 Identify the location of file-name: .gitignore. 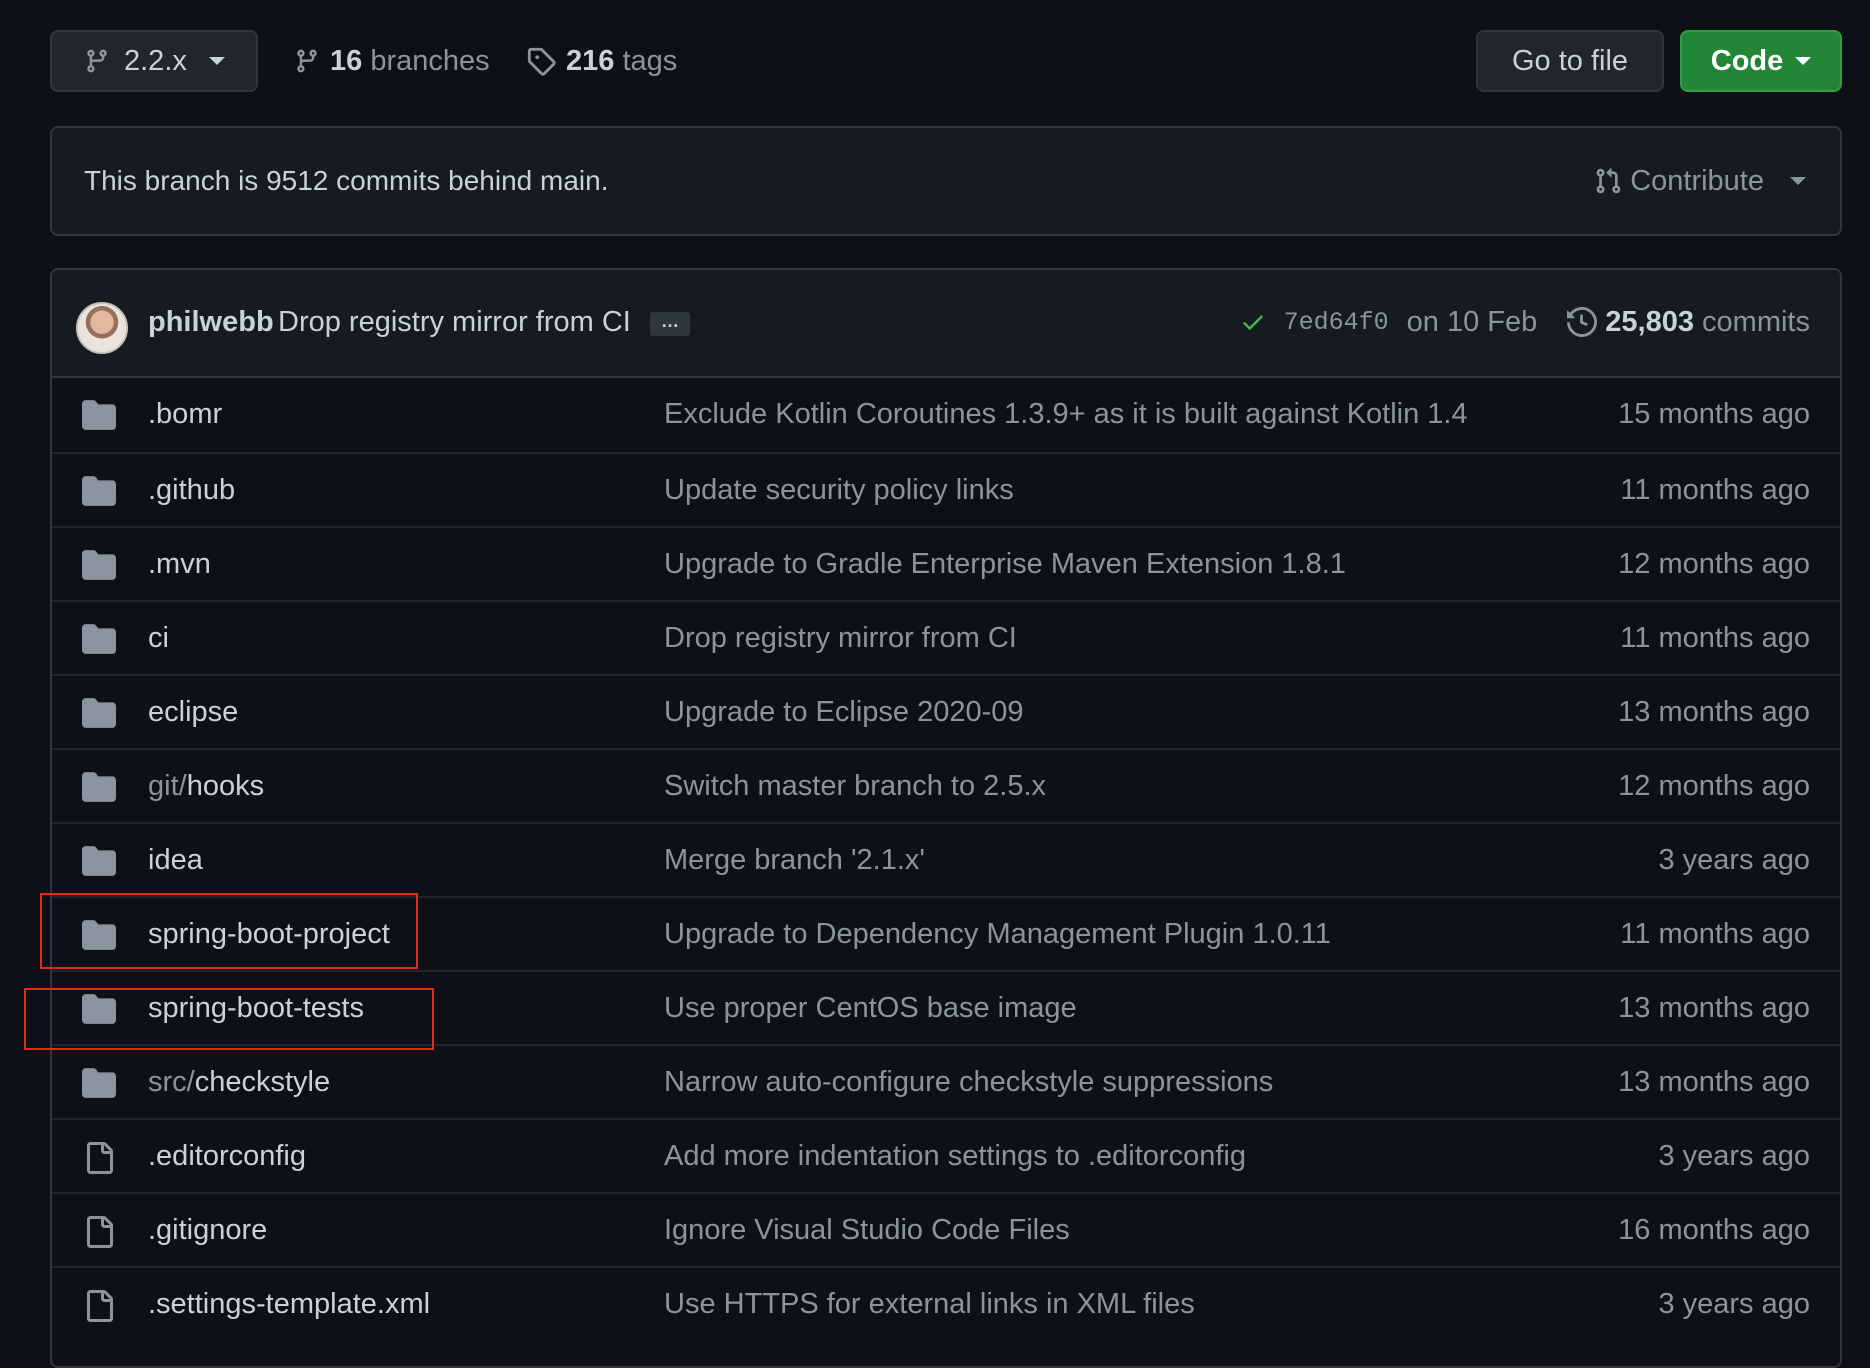
(208, 1230).